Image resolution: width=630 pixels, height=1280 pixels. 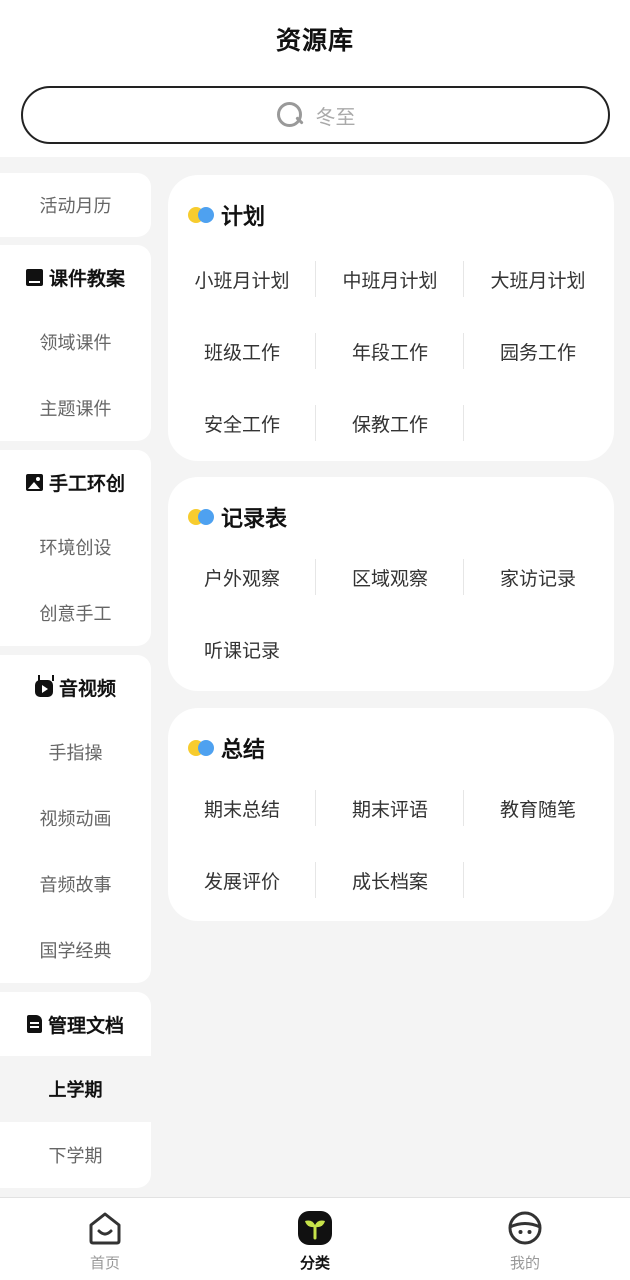 I want to click on sidebar-group-calendar: 活动月历, so click(x=75, y=205).